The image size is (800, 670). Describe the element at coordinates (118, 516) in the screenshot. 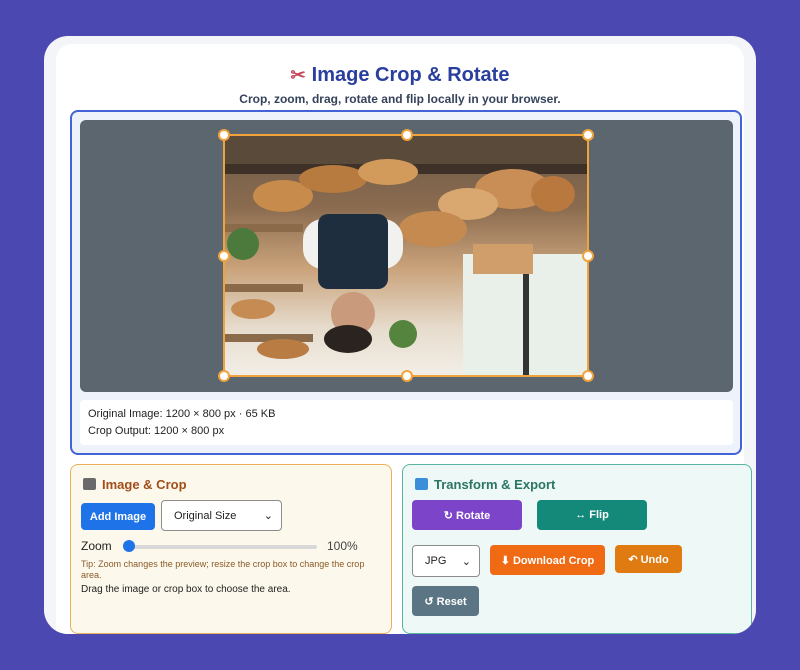

I see `add-image-button: Add Image` at that location.